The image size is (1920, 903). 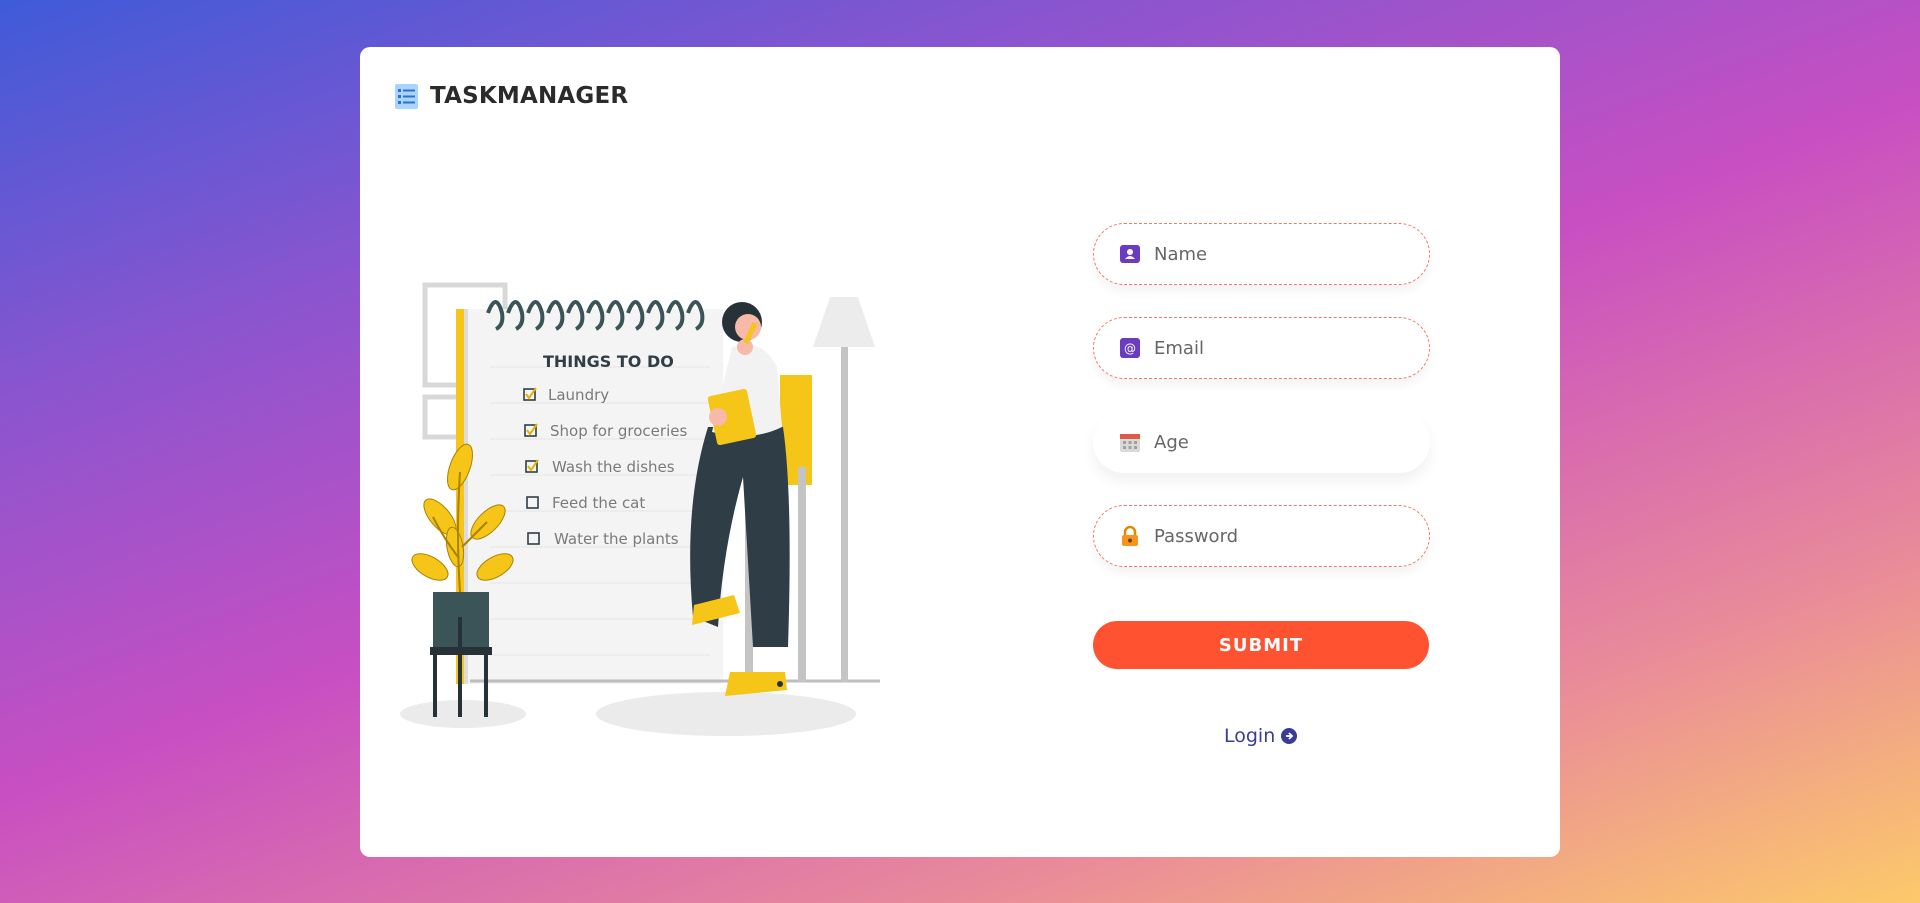 What do you see at coordinates (406, 96) in the screenshot?
I see `list-icon` at bounding box center [406, 96].